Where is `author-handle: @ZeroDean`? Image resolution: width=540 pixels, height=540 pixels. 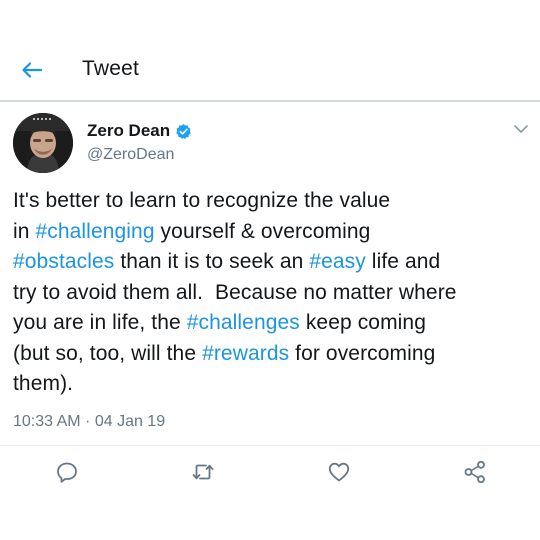 author-handle: @ZeroDean is located at coordinates (130, 155).